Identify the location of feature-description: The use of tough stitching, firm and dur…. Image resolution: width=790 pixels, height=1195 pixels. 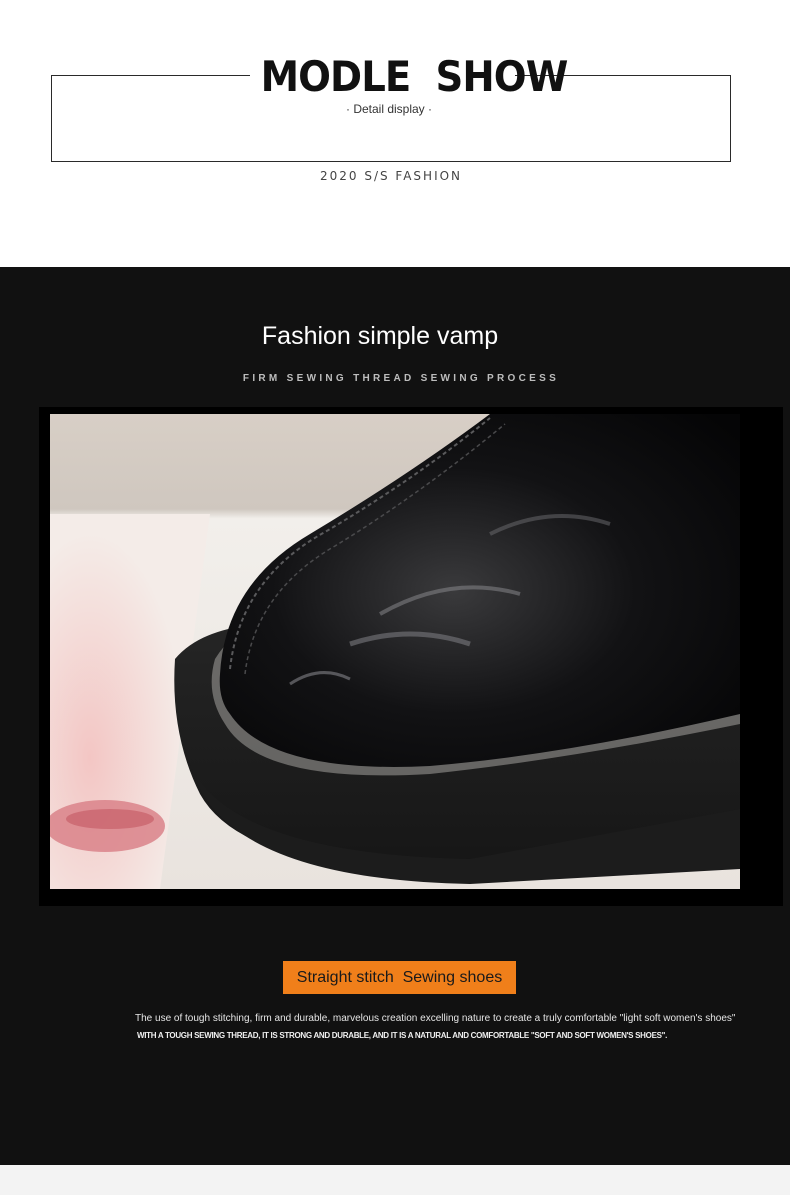
(435, 1018).